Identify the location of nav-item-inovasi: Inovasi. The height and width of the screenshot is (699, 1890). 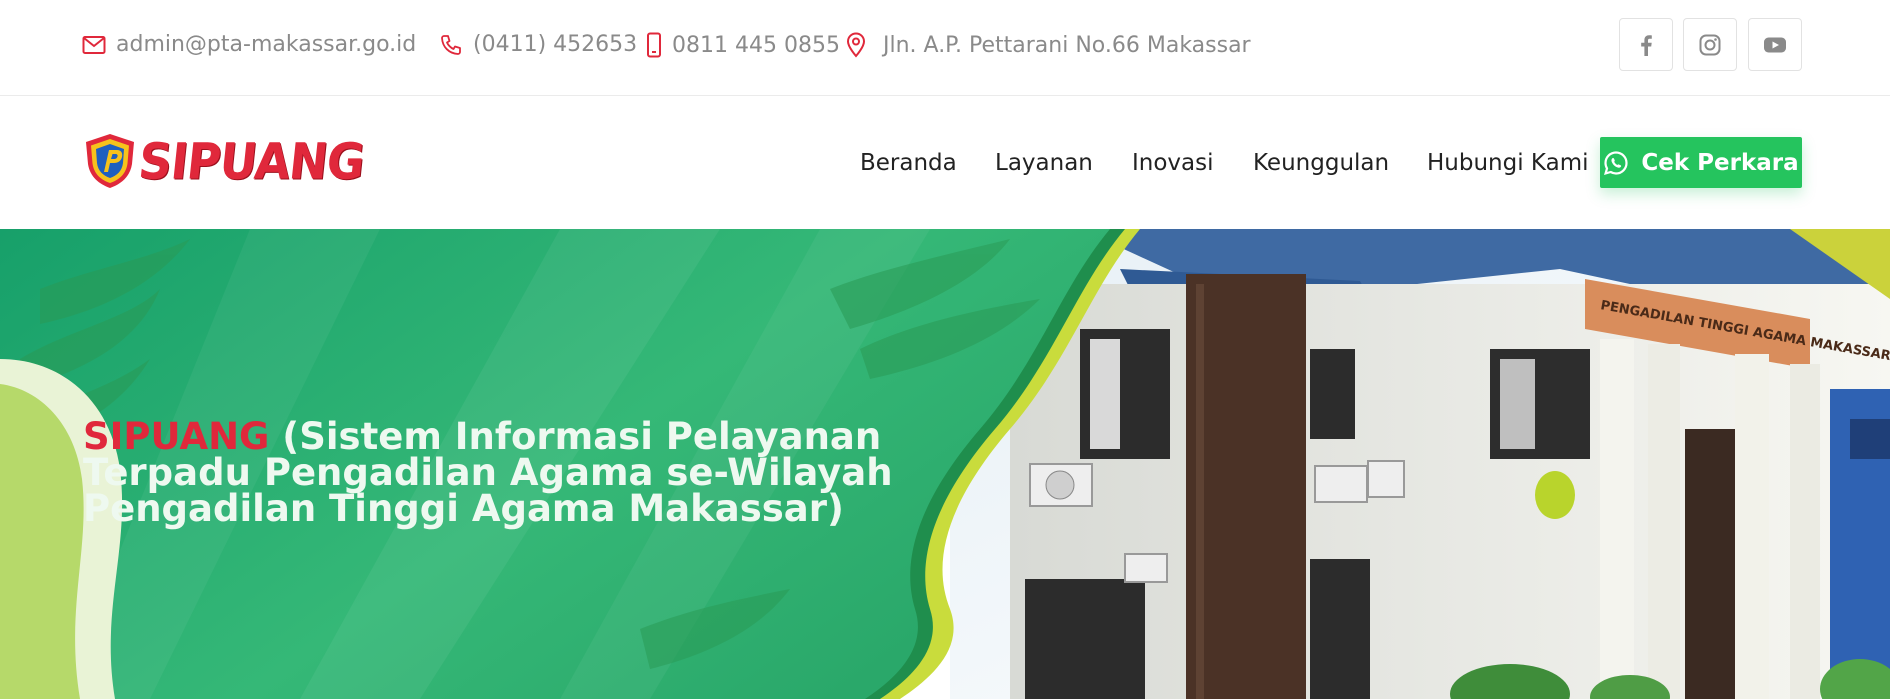
(1173, 163).